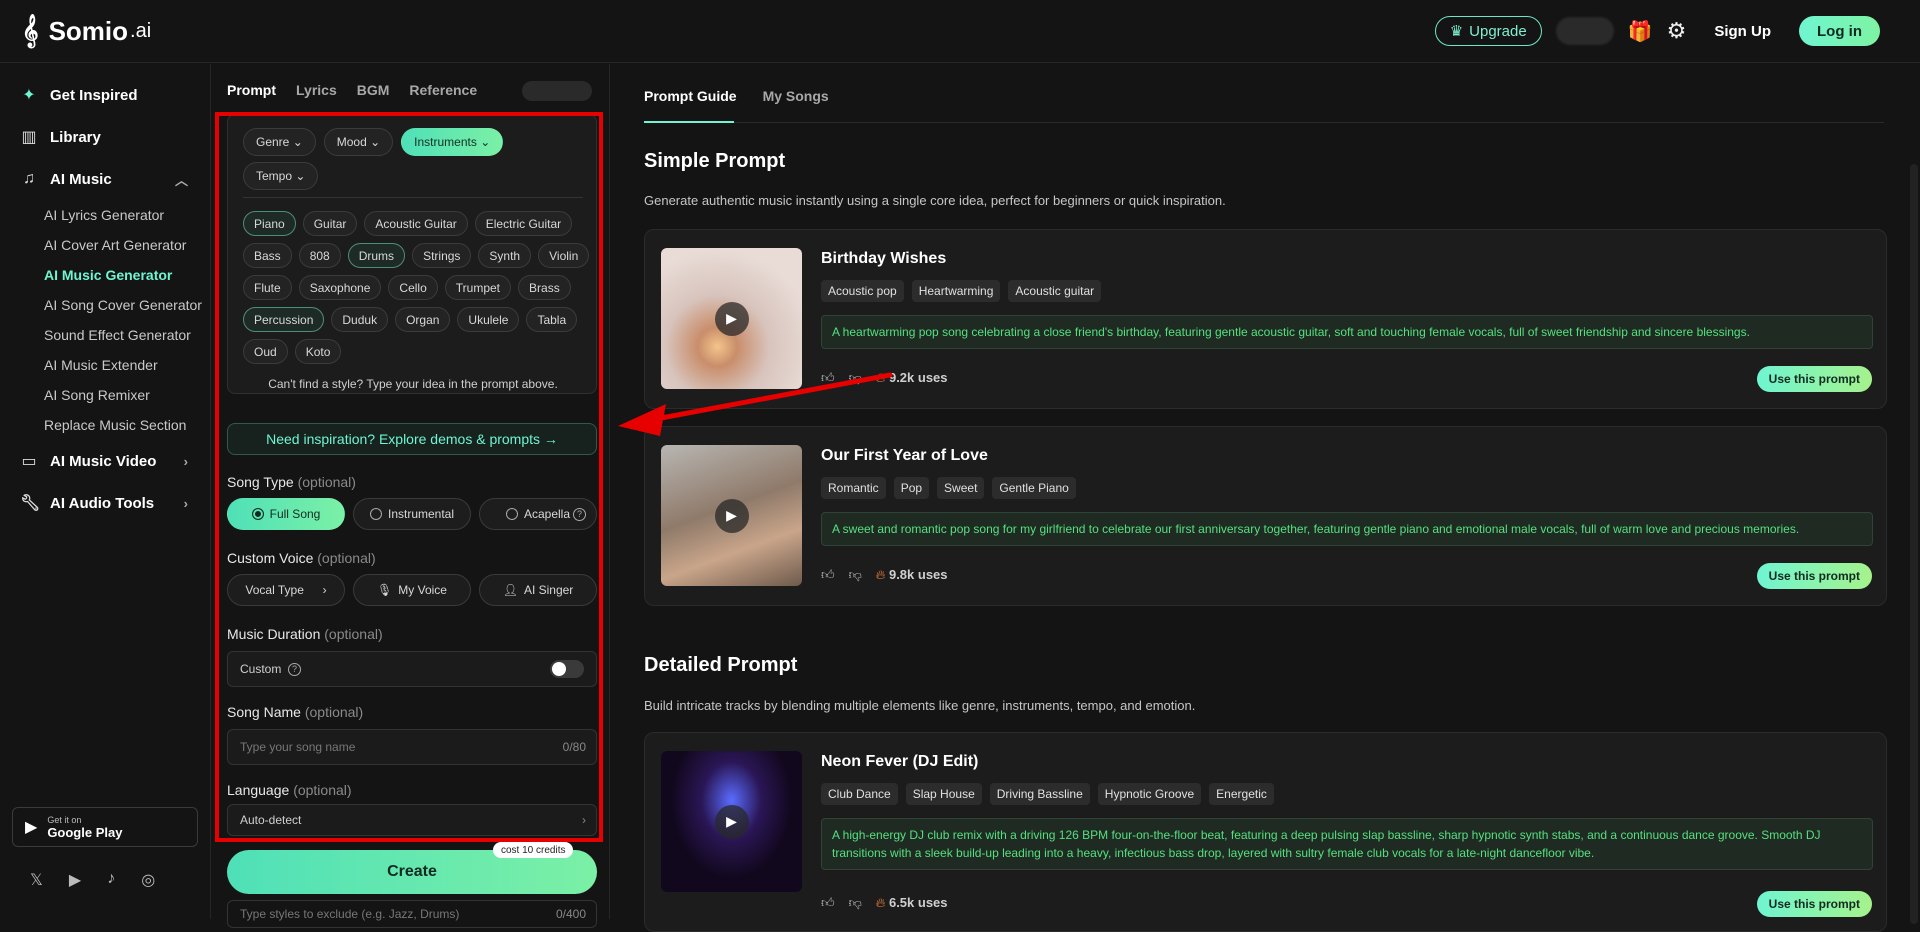 The width and height of the screenshot is (1920, 932). What do you see at coordinates (523, 223) in the screenshot?
I see `chip-electric-guitar: Electric Guitar` at bounding box center [523, 223].